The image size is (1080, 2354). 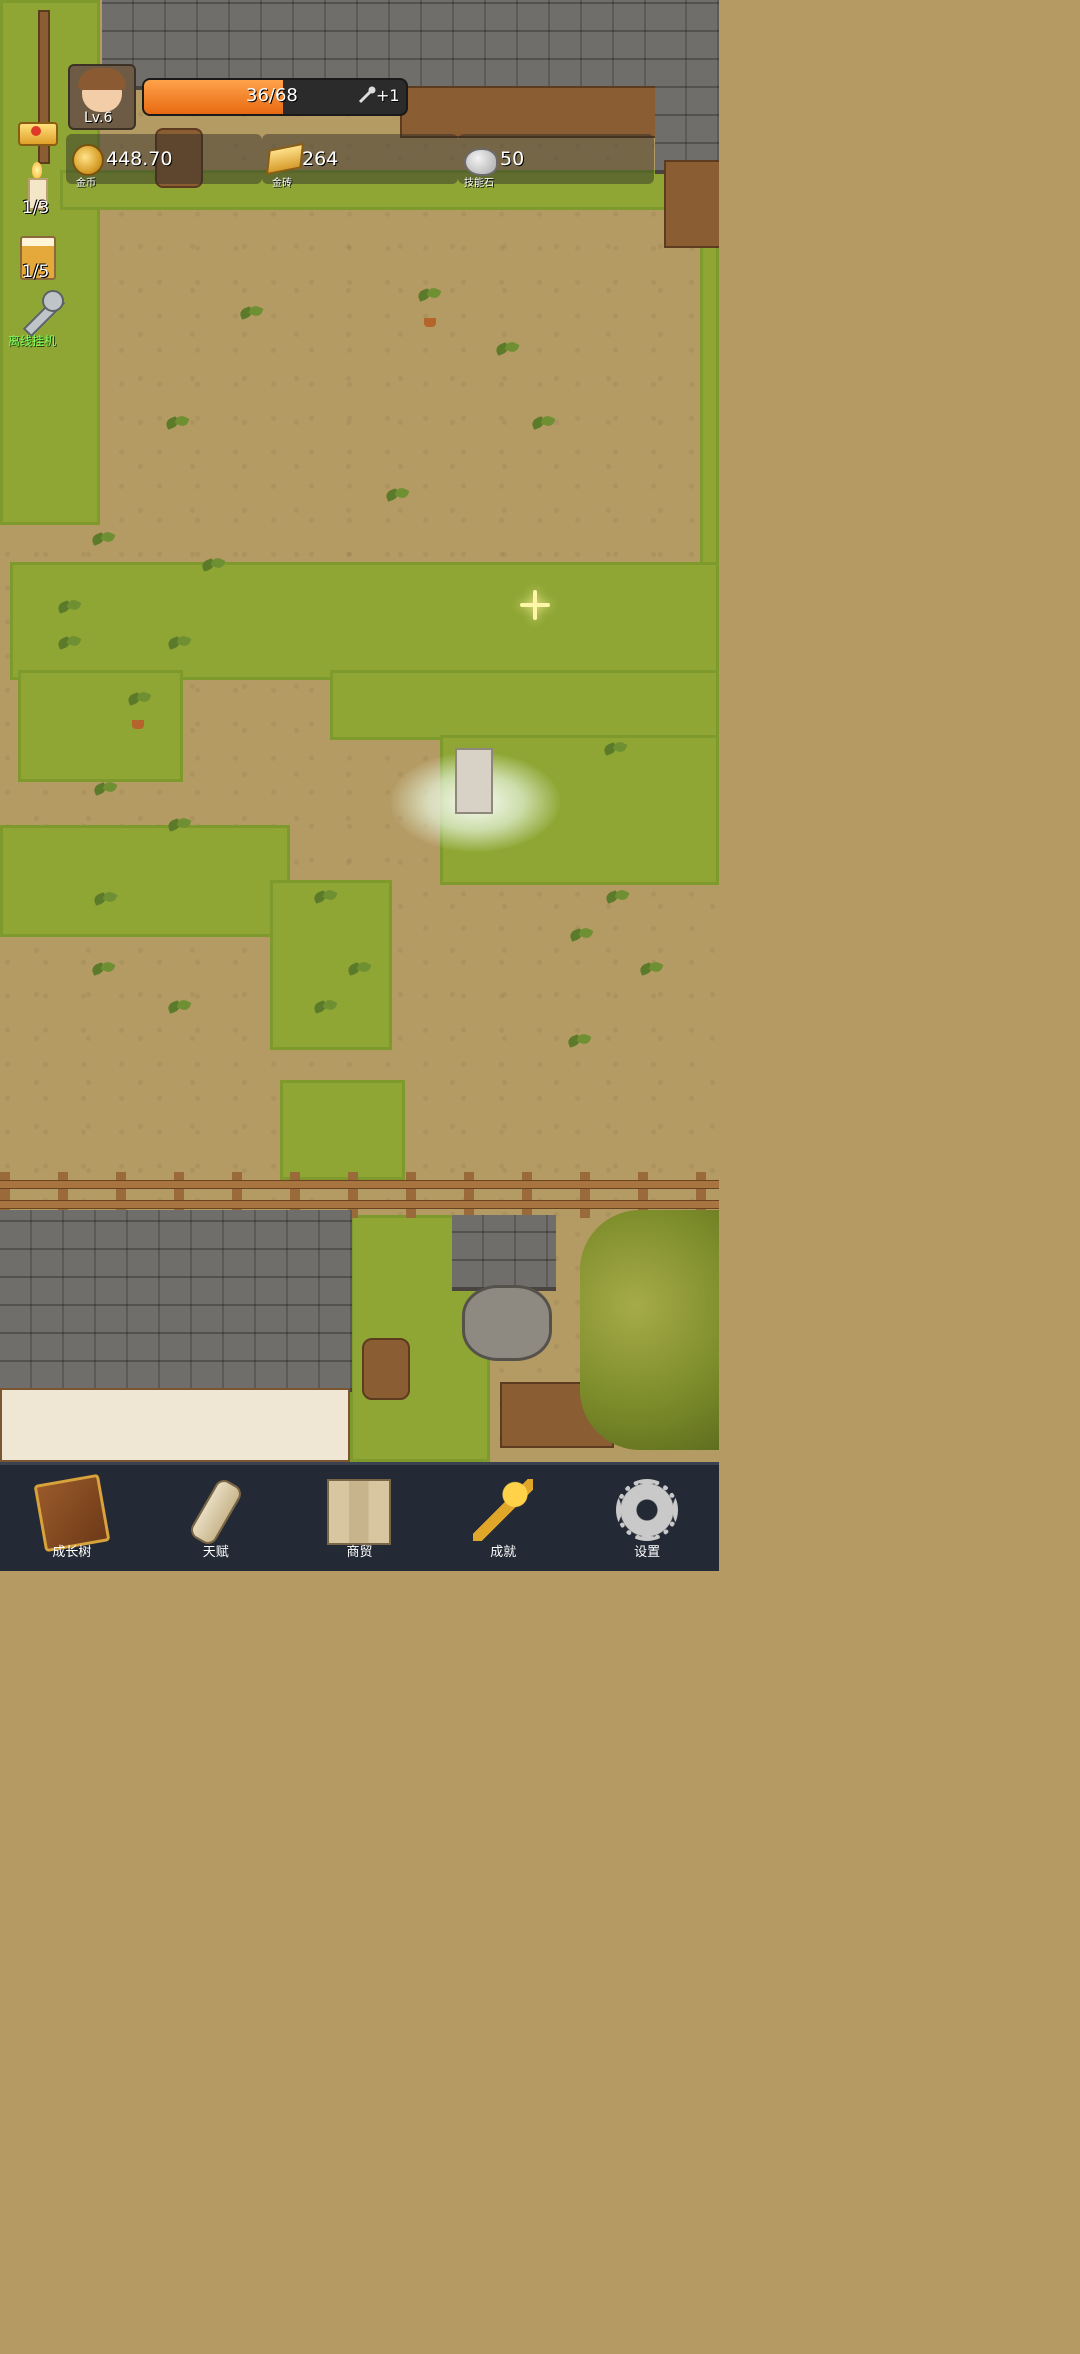 I want to click on crown-gem, so click(x=36, y=131).